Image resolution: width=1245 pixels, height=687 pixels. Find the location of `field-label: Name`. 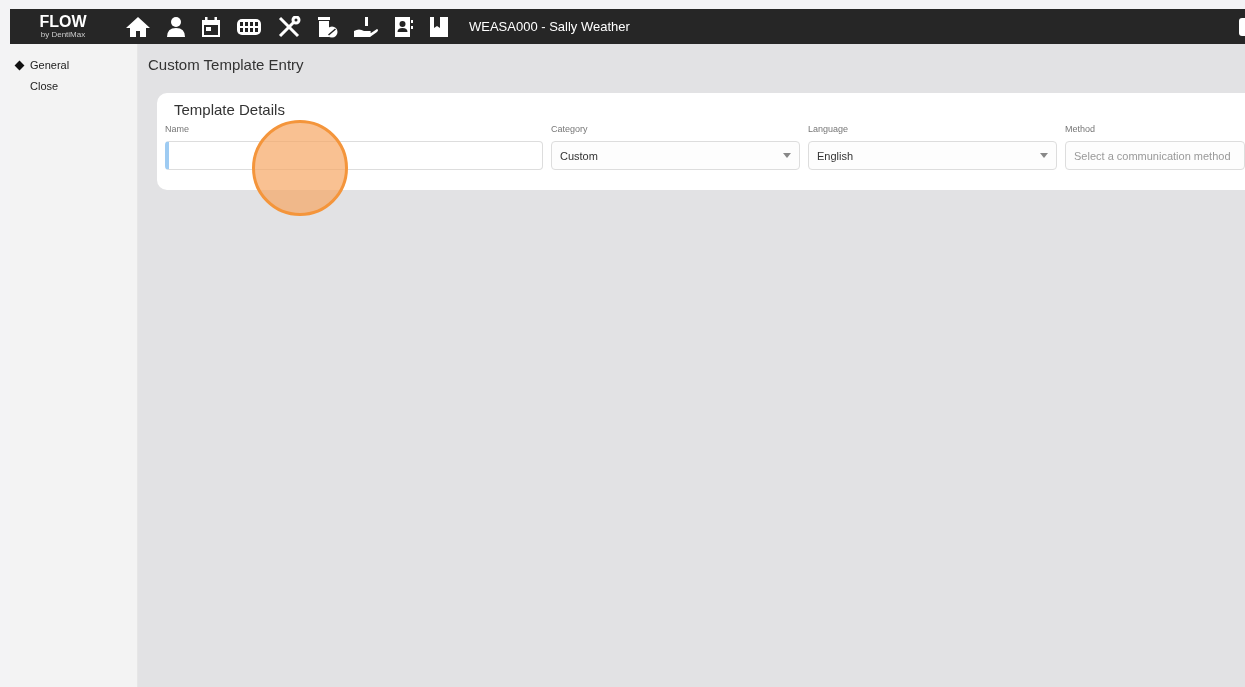

field-label: Name is located at coordinates (177, 129).